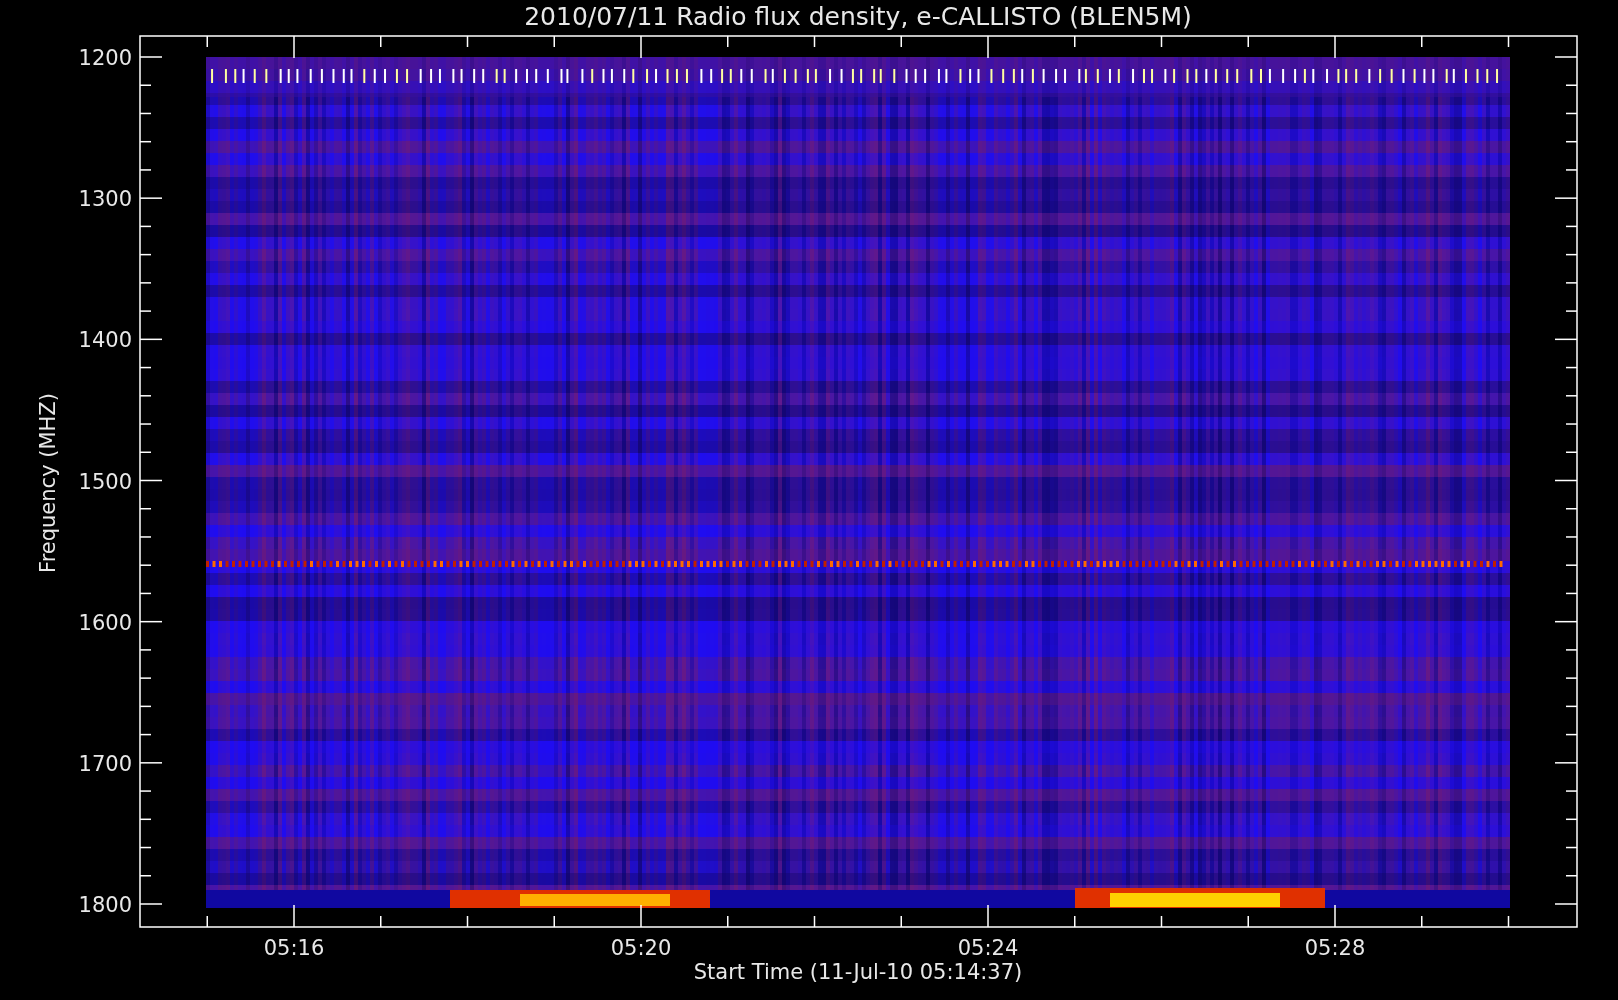 The height and width of the screenshot is (1000, 1618). I want to click on tick-label: 1400, so click(105, 340).